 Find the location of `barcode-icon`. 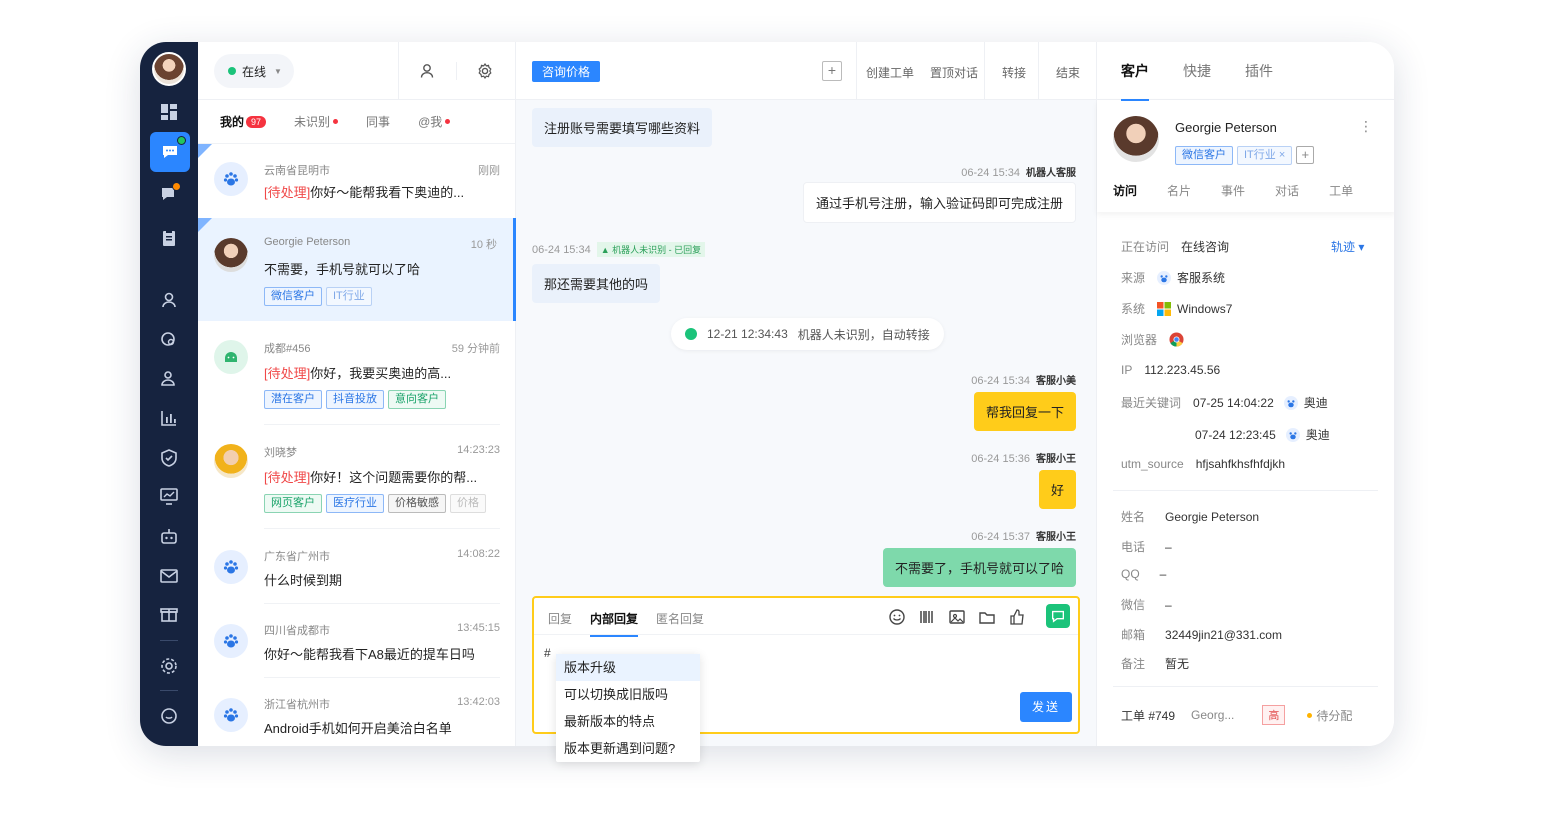

barcode-icon is located at coordinates (927, 617).